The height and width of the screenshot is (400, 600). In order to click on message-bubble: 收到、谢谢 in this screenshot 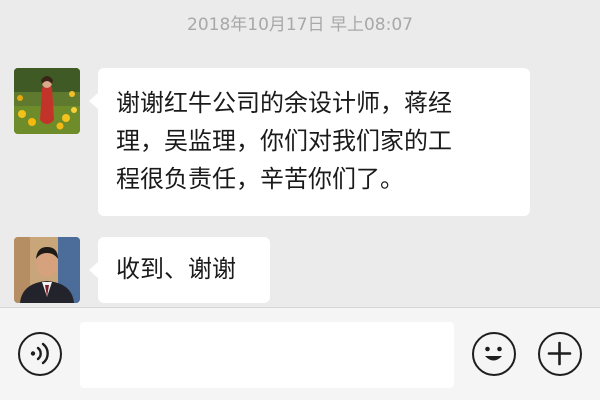, I will do `click(179, 270)`.